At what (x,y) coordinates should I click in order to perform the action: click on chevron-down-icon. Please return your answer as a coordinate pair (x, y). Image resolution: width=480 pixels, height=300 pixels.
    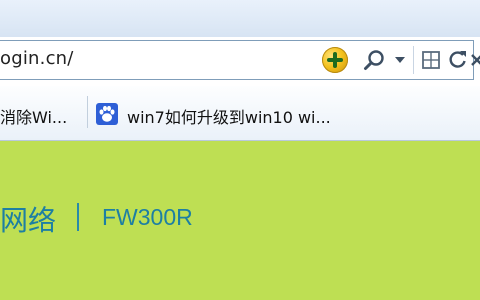
    Looking at the image, I should click on (400, 61).